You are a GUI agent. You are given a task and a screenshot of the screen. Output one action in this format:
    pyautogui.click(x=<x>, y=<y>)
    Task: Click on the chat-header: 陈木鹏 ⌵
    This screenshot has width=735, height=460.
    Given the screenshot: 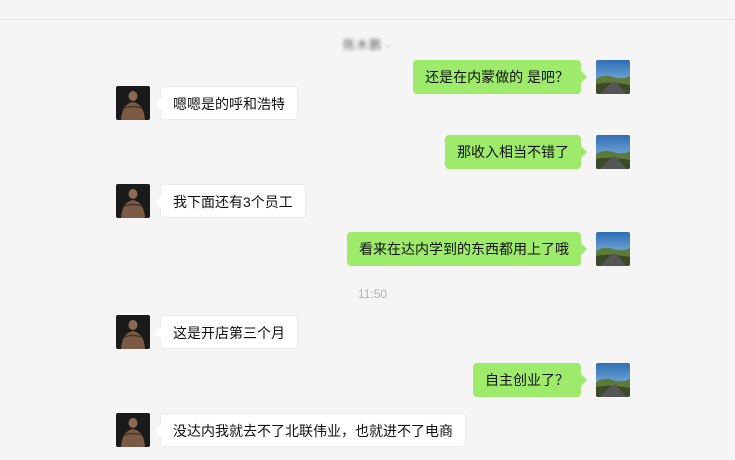 What is the action you would take?
    pyautogui.click(x=367, y=44)
    